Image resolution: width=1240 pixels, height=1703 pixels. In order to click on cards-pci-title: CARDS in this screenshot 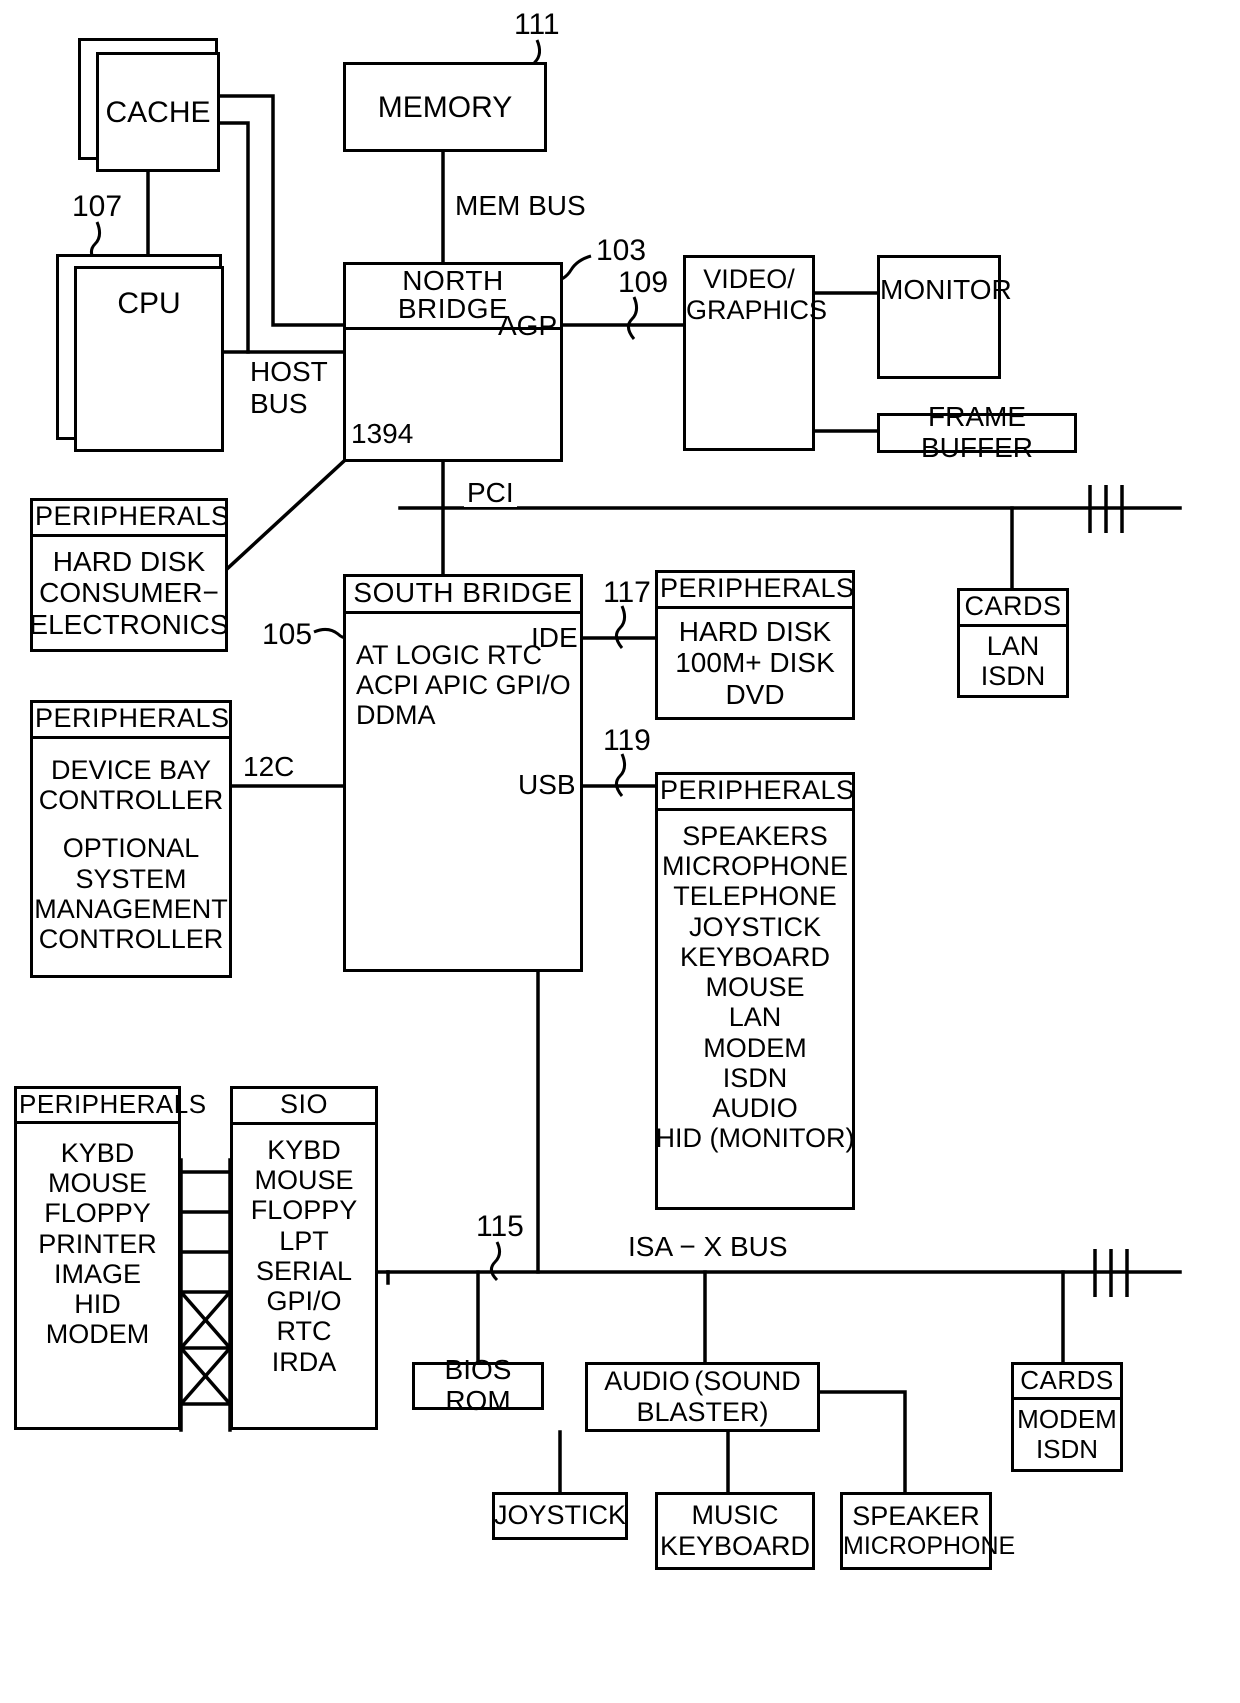, I will do `click(1013, 609)`.